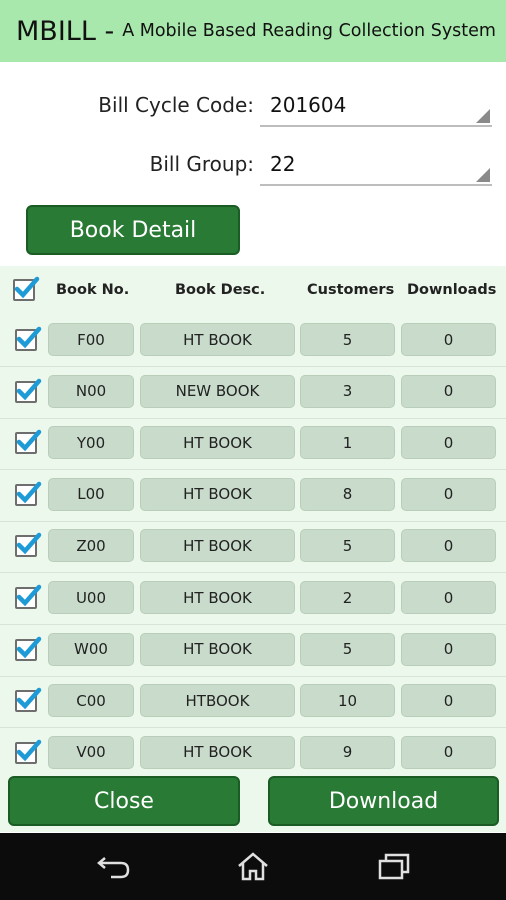 The image size is (506, 900). I want to click on select-all-checkbox, so click(26, 288).